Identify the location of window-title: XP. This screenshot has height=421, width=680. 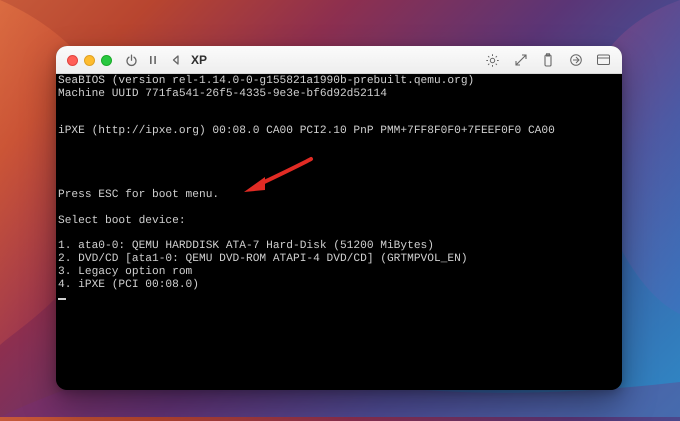
(199, 60).